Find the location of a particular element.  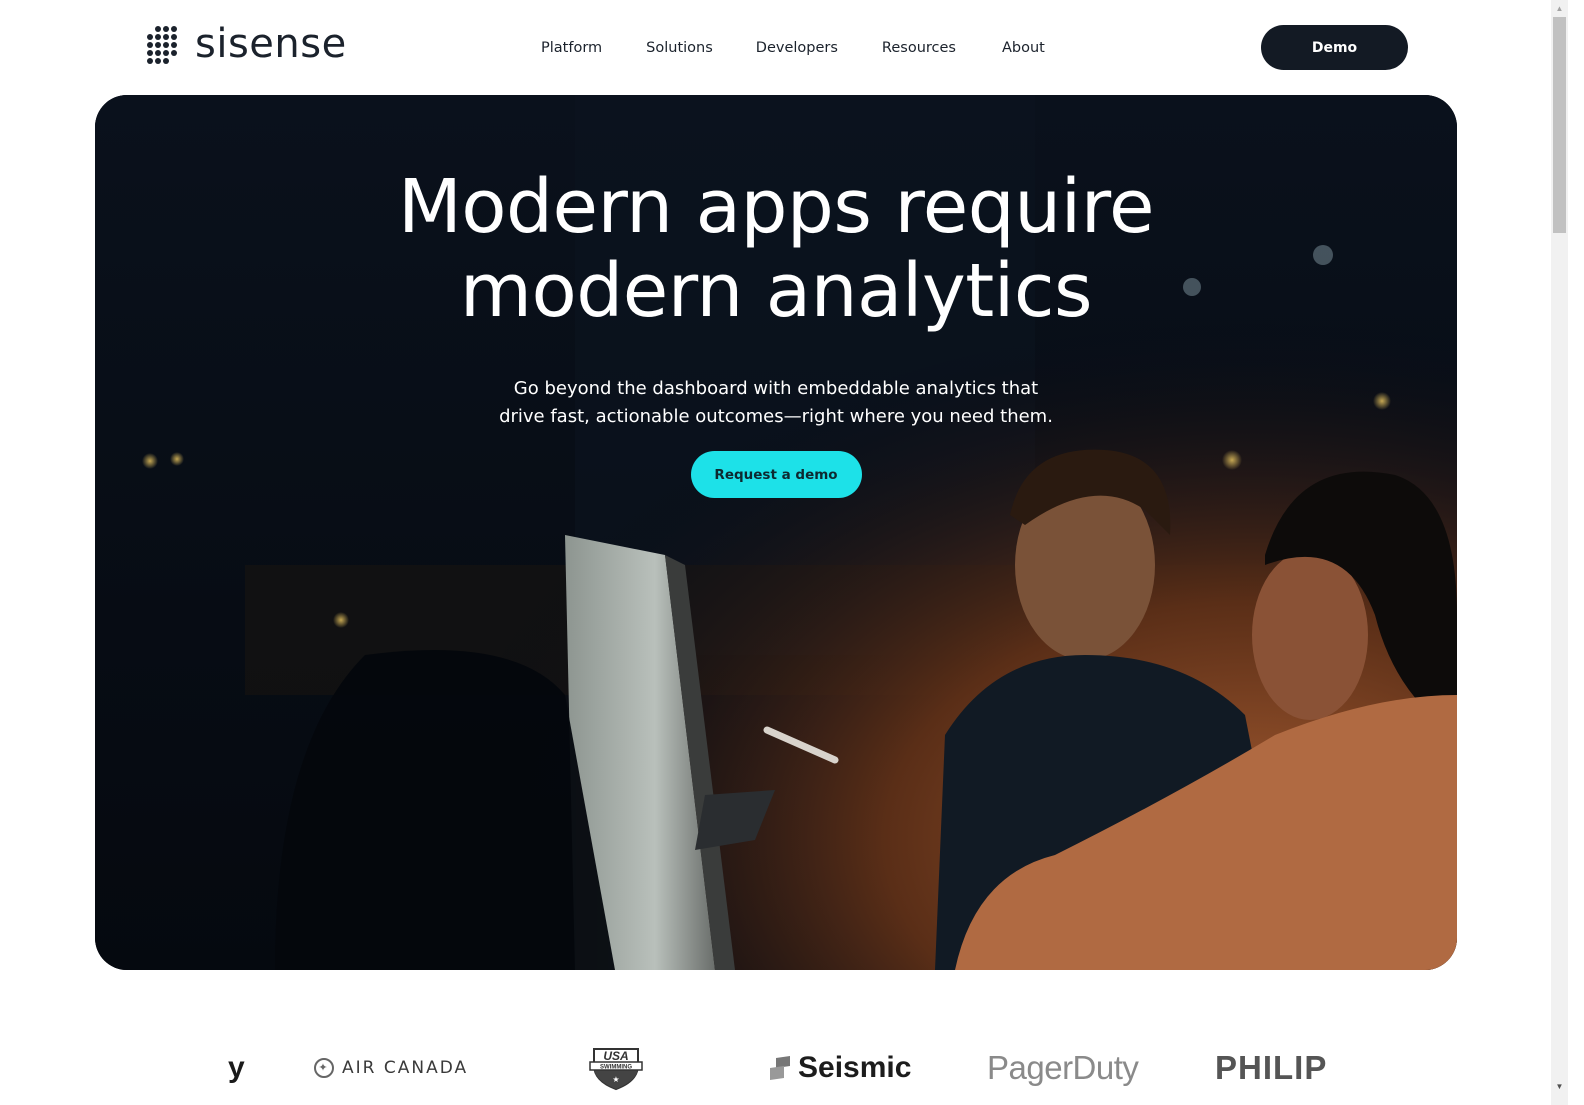

nav-item-about: About is located at coordinates (1023, 48).